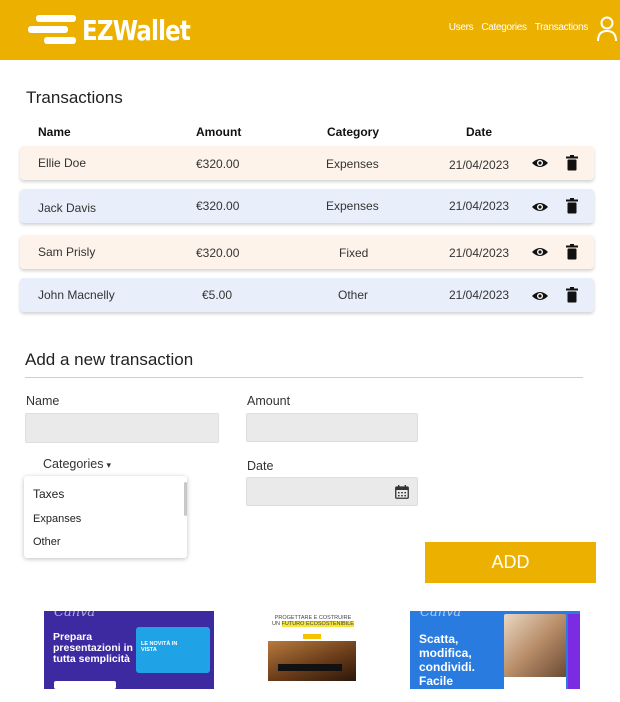 The image size is (620, 702). I want to click on nav-categories: Categories, so click(504, 27).